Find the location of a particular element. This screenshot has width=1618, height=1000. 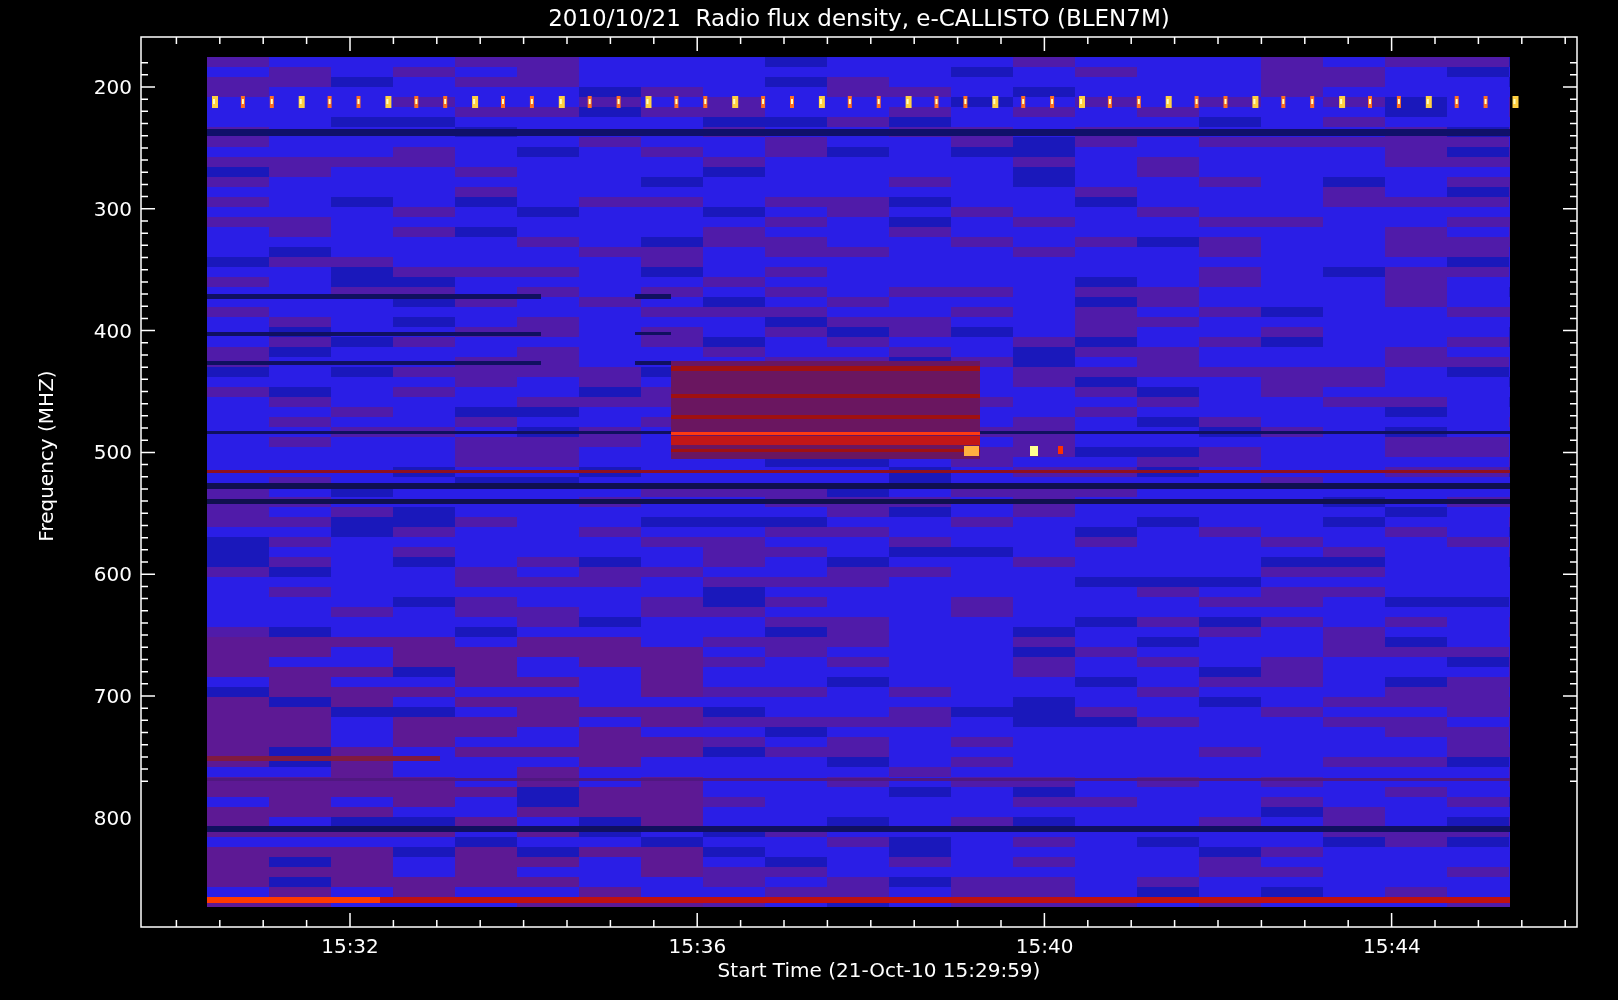

y-tick-label: 700 is located at coordinates (112, 696).